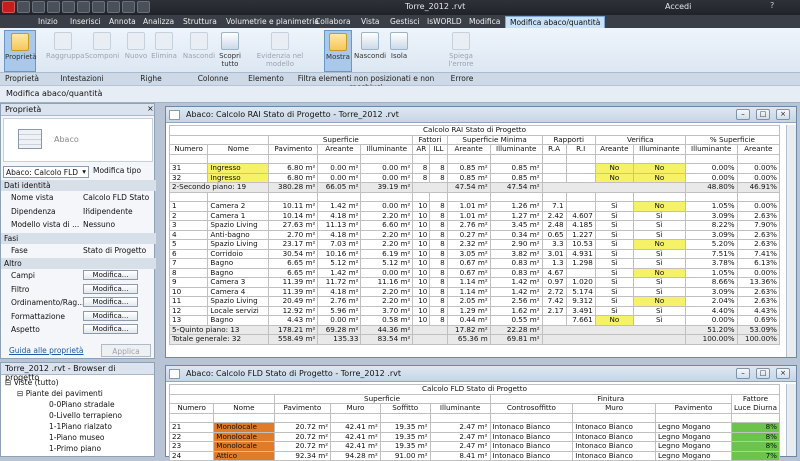 This screenshot has width=800, height=461. I want to click on table-cell: 8.41 m², so click(460, 455).